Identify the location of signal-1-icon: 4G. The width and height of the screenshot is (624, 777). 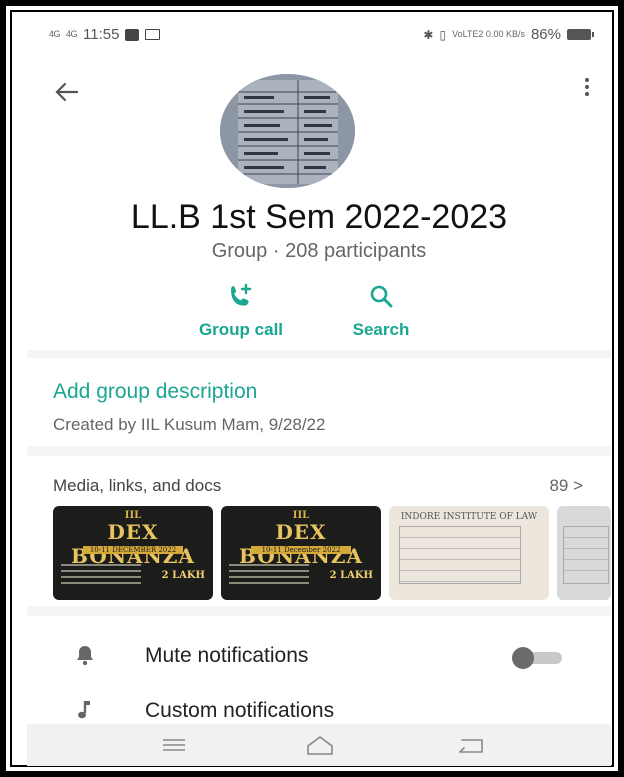
(55, 34).